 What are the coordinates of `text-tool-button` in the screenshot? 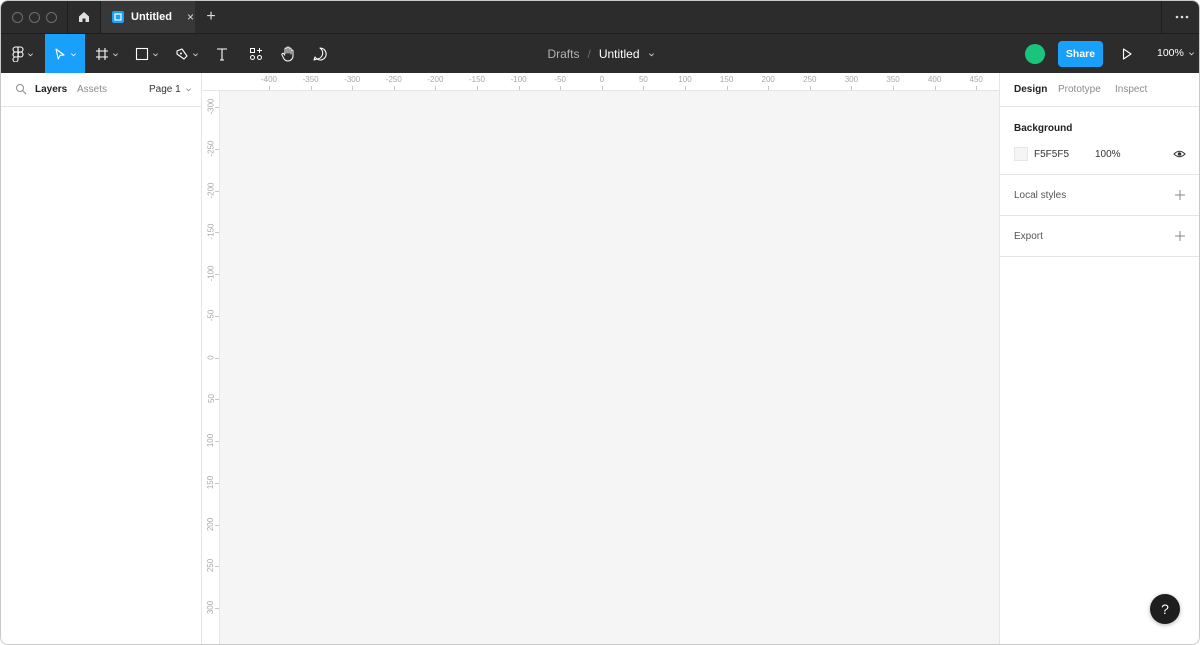 It's located at (222, 54).